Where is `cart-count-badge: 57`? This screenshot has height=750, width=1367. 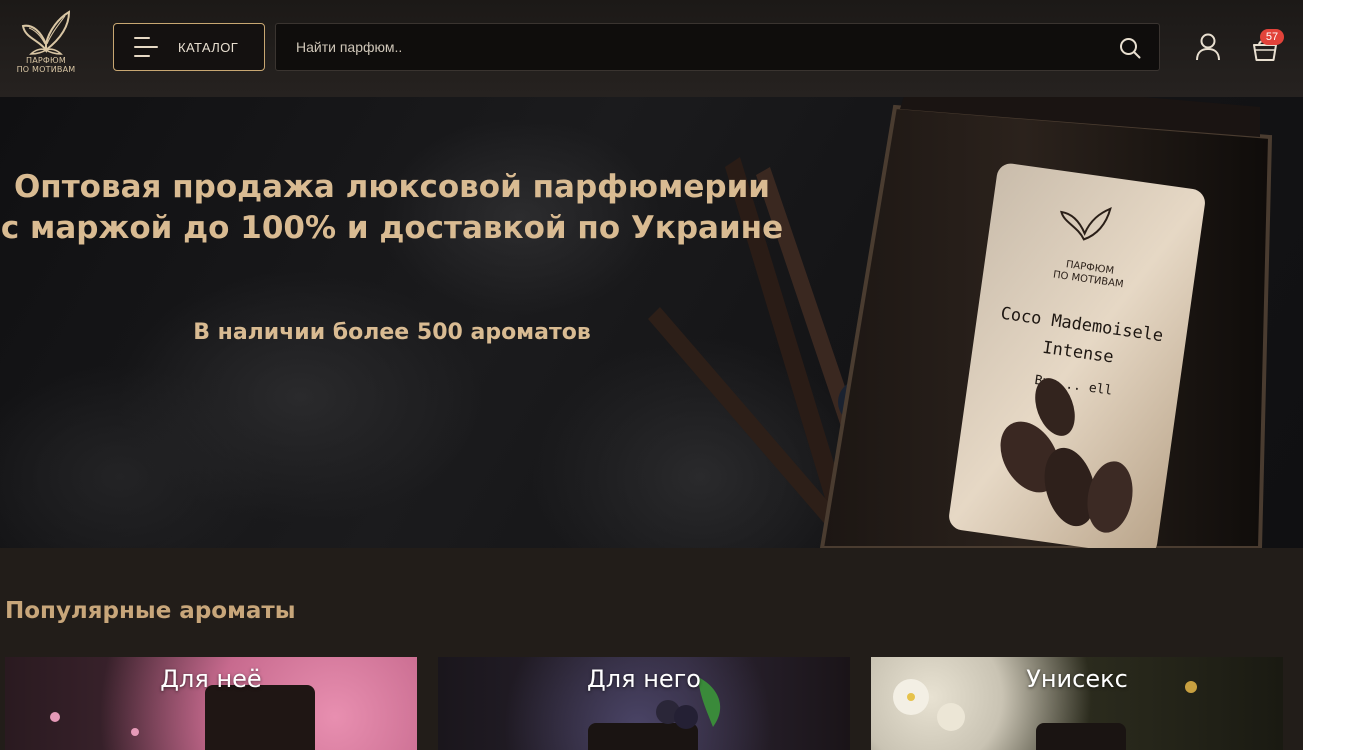
cart-count-badge: 57 is located at coordinates (1272, 37).